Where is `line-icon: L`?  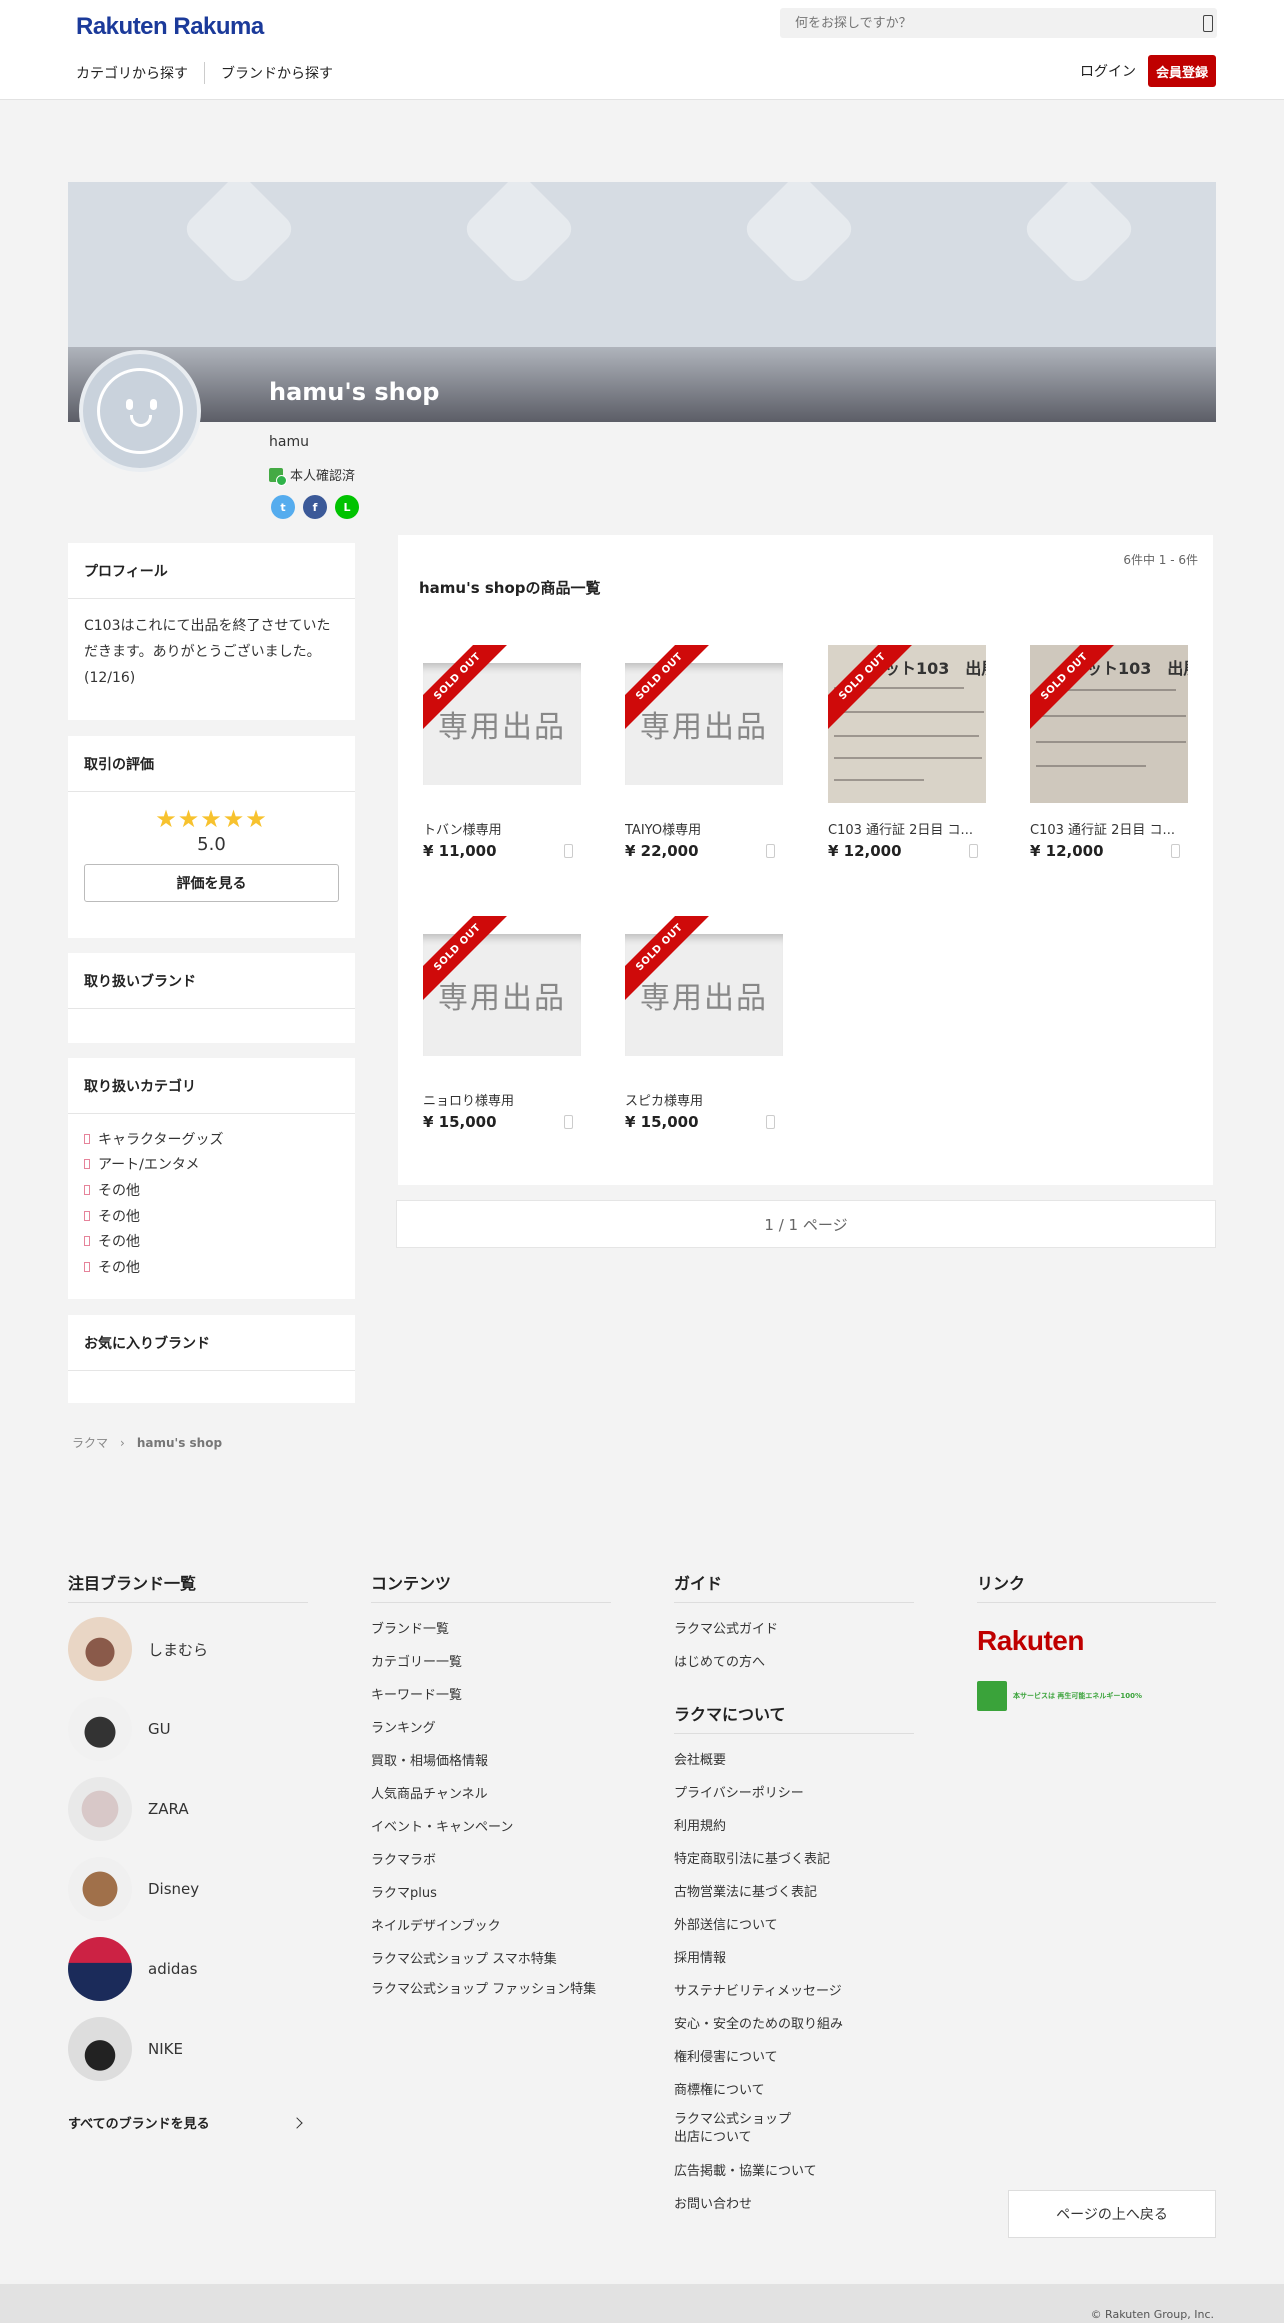
line-icon: L is located at coordinates (347, 507).